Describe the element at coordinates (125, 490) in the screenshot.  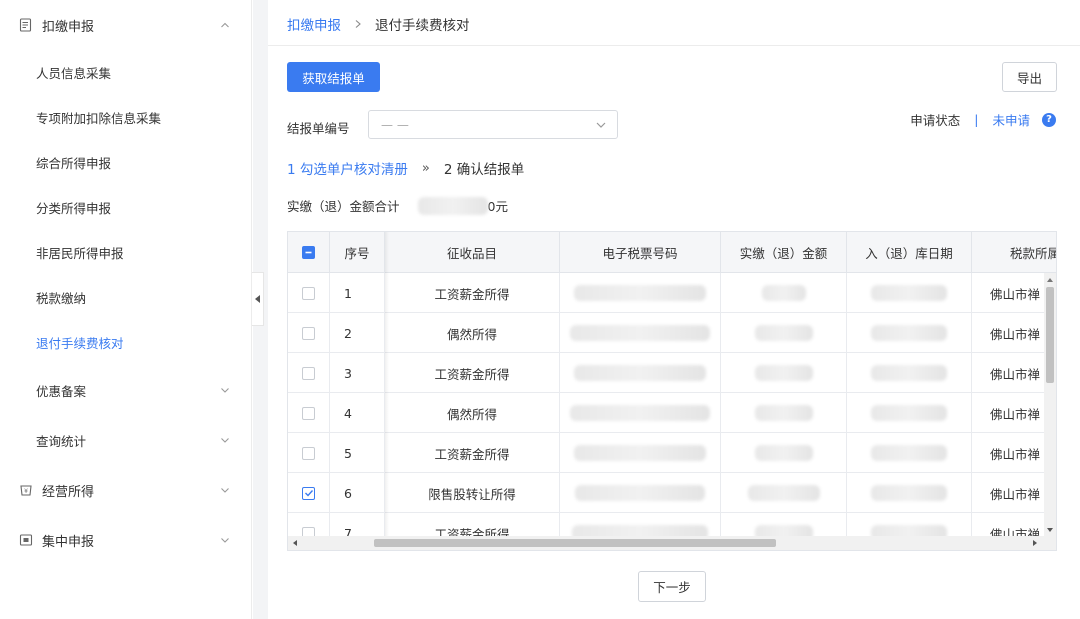
I see `sidebar-group-business: ¥ 经营所得` at that location.